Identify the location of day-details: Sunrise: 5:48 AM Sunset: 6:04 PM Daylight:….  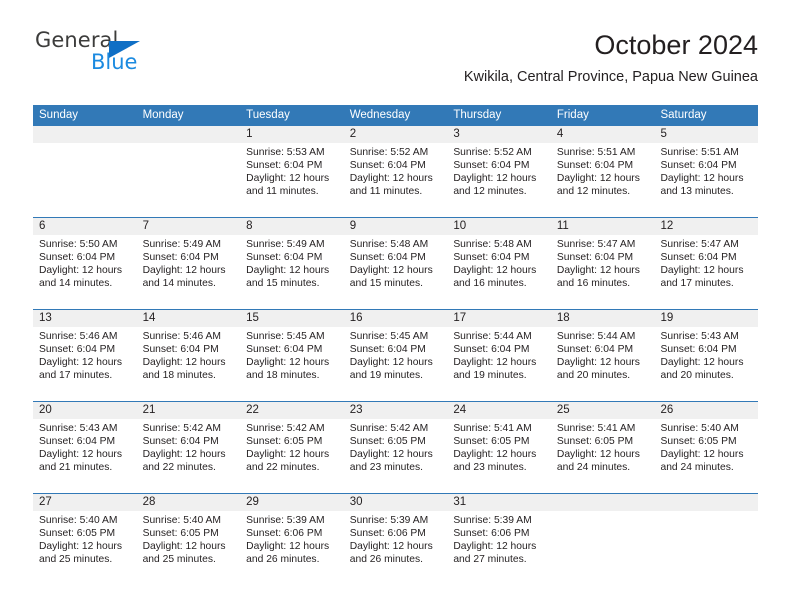
(396, 262).